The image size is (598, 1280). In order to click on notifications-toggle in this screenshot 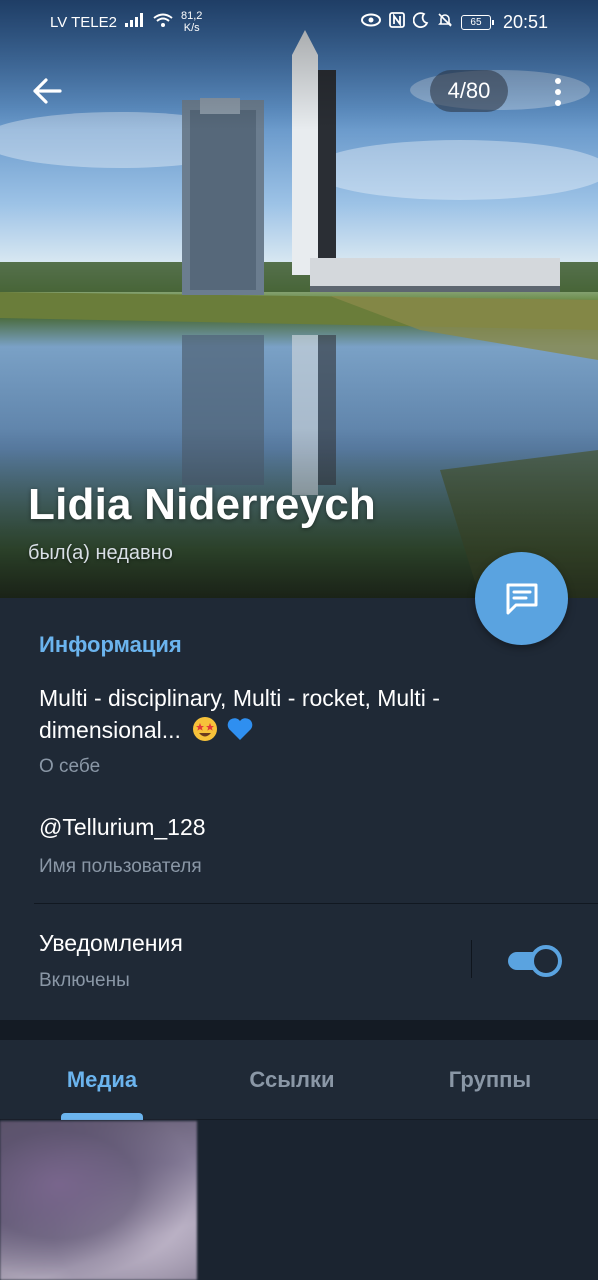, I will do `click(534, 961)`.